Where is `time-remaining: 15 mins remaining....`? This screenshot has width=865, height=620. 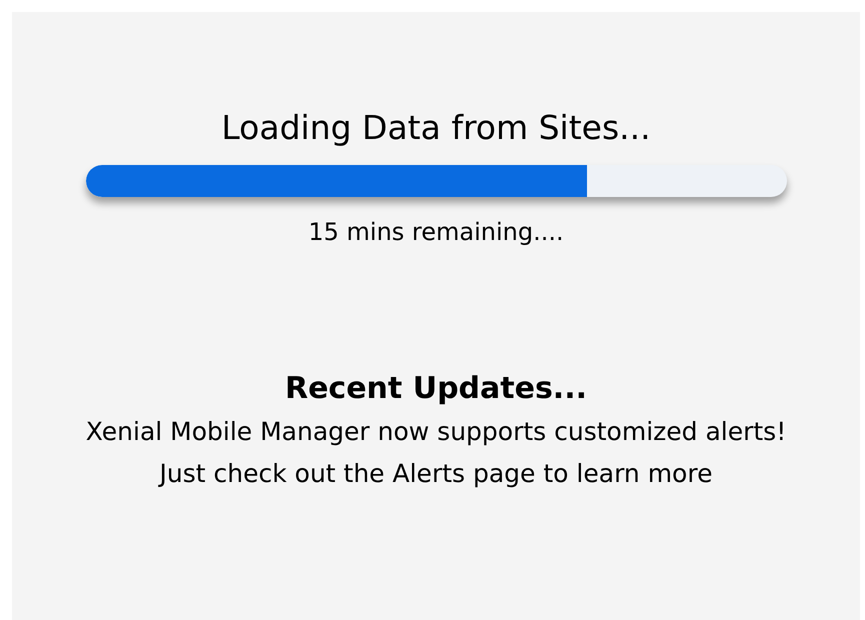 time-remaining: 15 mins remaining.... is located at coordinates (436, 232).